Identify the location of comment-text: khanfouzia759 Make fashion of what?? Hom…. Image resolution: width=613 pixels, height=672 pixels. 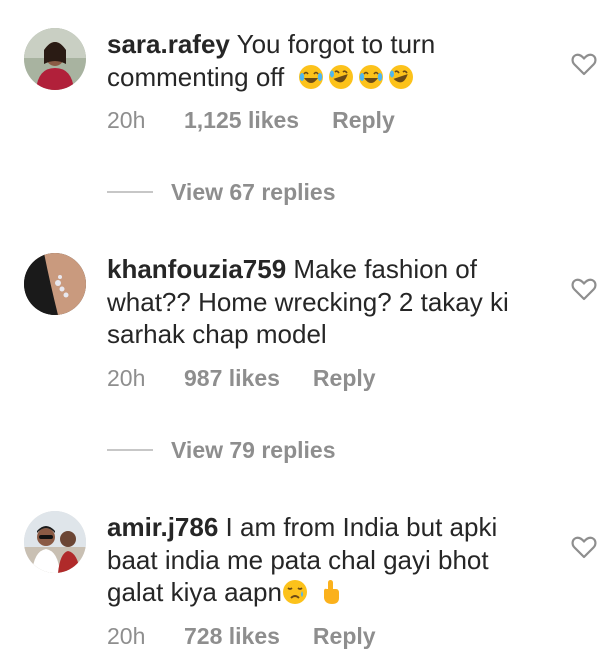
(327, 302).